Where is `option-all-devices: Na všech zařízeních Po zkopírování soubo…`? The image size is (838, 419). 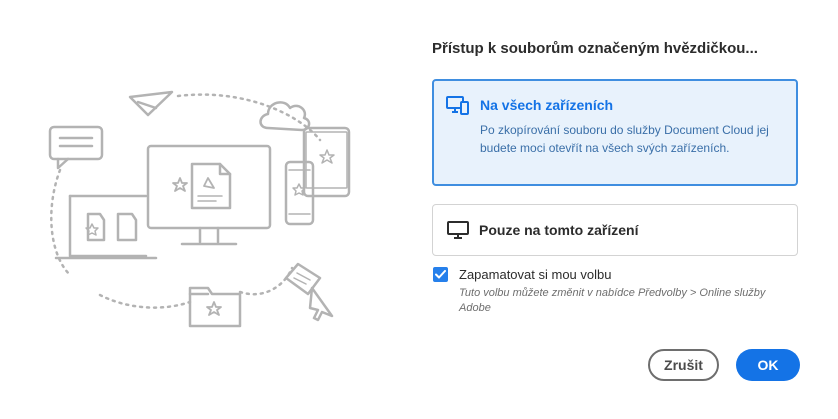
option-all-devices: Na všech zařízeních Po zkopírování soubo… is located at coordinates (615, 132).